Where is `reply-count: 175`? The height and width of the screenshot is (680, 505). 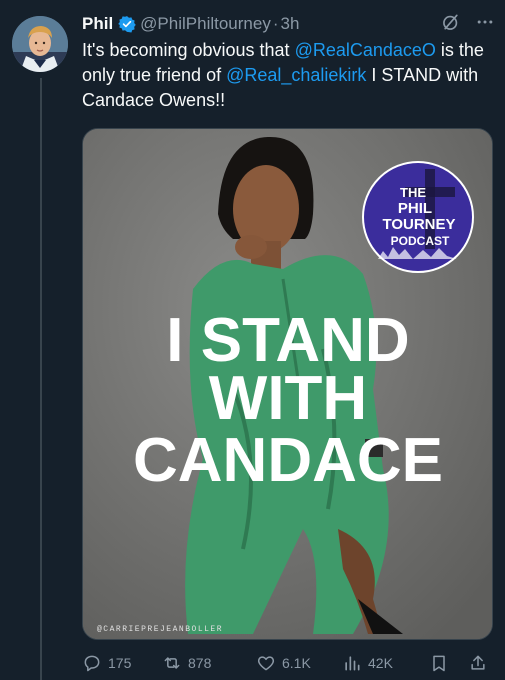
reply-count: 175 is located at coordinates (120, 663).